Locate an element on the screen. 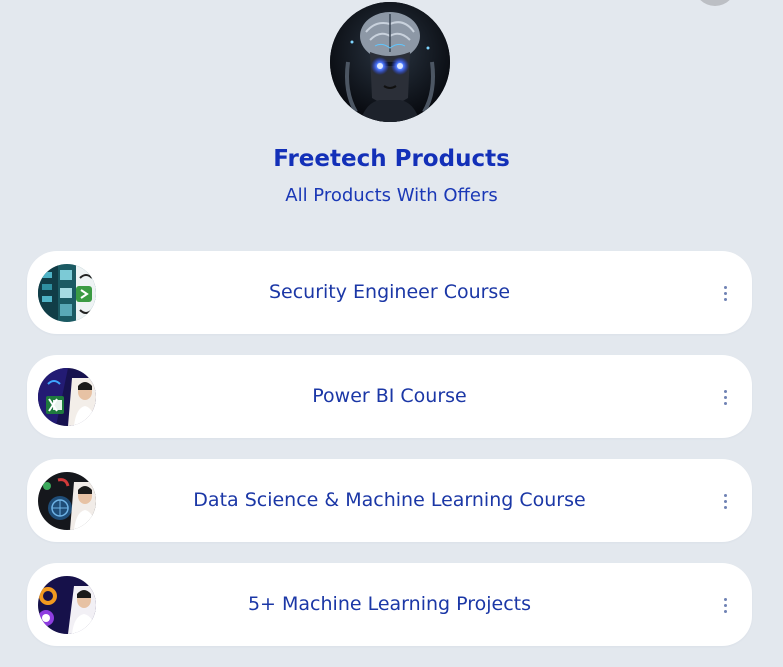  data-science-course-thumbnail-icon is located at coordinates (67, 501).